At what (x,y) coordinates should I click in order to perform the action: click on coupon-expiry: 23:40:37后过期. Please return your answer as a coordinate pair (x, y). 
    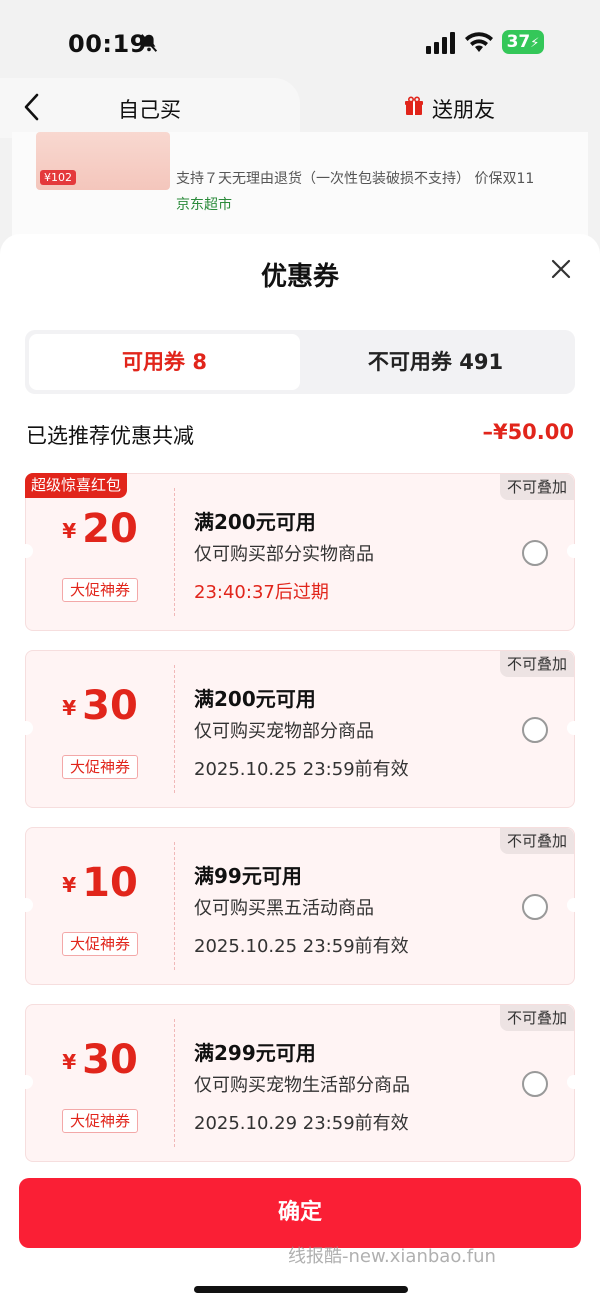
    Looking at the image, I should click on (261, 592).